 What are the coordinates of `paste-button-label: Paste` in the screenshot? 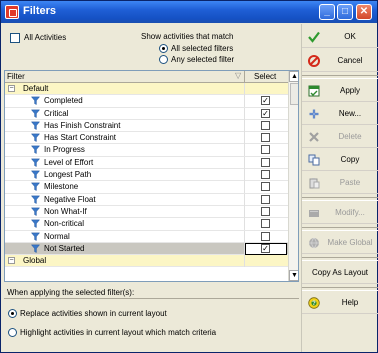 It's located at (350, 182).